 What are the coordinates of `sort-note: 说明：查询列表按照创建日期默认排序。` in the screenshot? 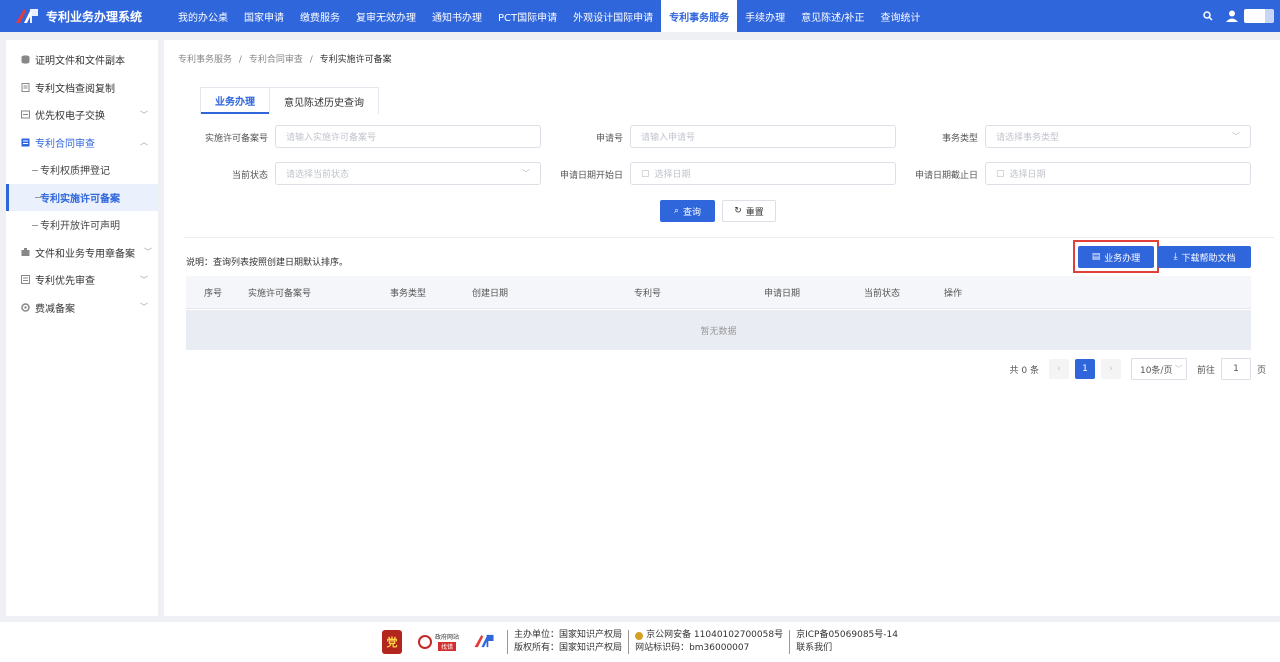 It's located at (267, 263).